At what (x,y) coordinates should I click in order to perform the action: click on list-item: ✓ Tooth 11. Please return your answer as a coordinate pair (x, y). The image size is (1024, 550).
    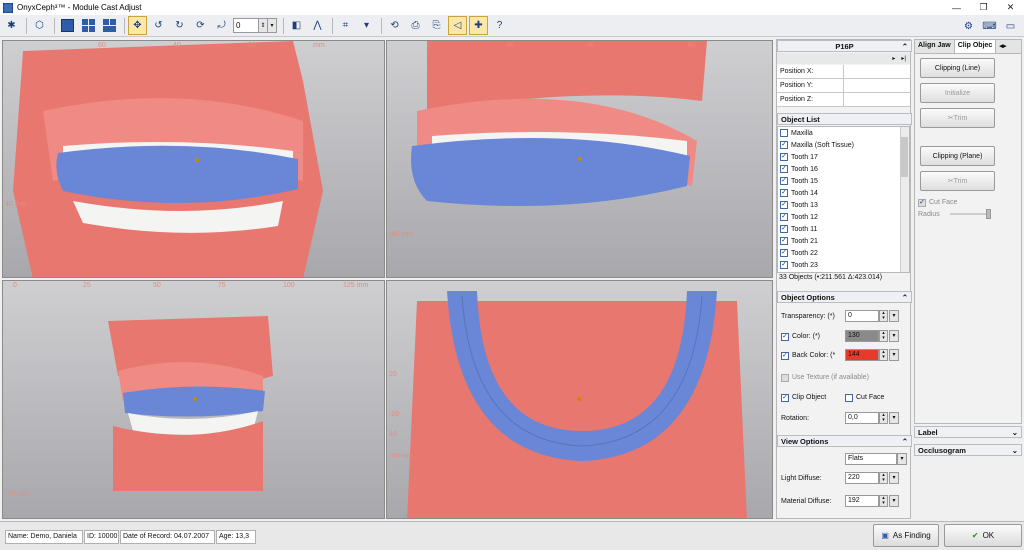
    Looking at the image, I should click on (843, 229).